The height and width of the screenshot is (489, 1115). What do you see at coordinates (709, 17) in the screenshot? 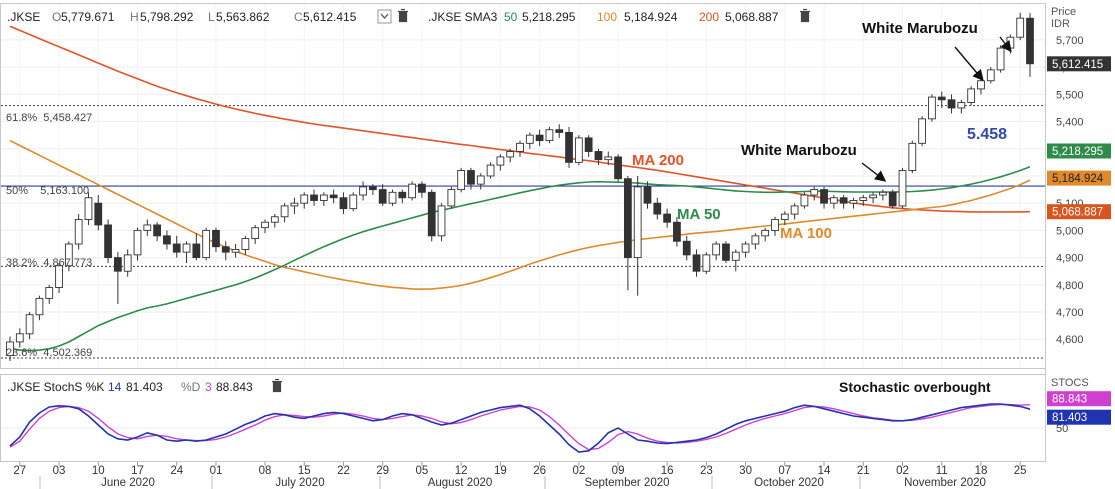
I see `sma-period-200: 200` at bounding box center [709, 17].